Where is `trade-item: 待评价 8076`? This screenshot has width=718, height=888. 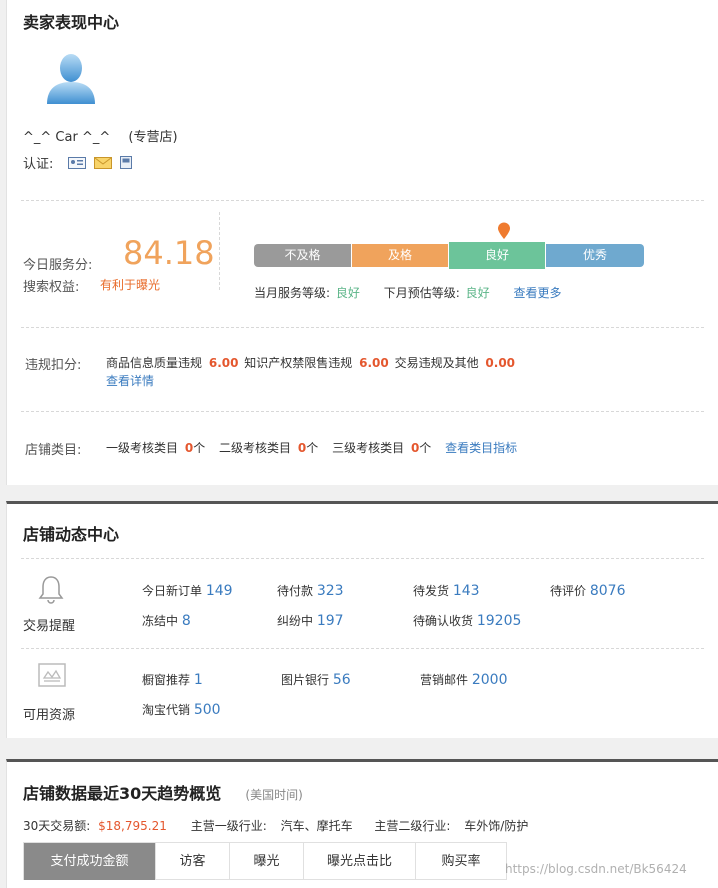 trade-item: 待评价 8076 is located at coordinates (587, 590).